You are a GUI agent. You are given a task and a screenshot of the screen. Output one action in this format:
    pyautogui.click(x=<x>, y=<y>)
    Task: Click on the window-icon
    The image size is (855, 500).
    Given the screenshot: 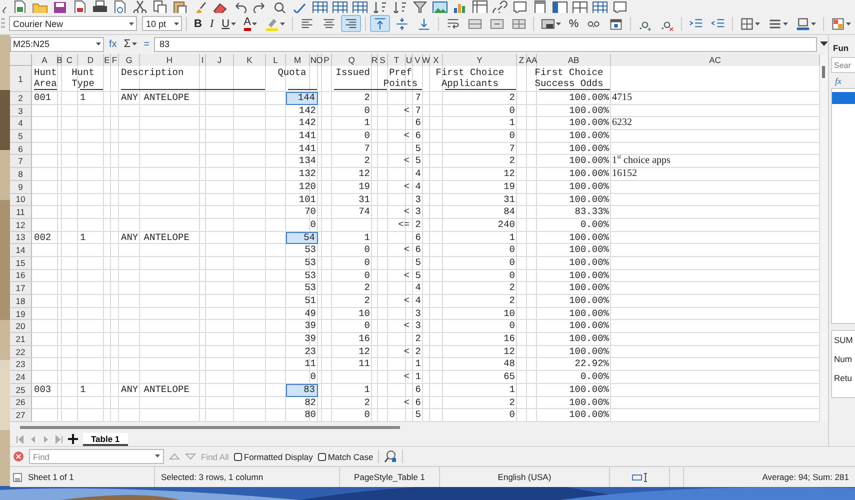 What is the action you would take?
    pyautogui.click(x=580, y=6)
    